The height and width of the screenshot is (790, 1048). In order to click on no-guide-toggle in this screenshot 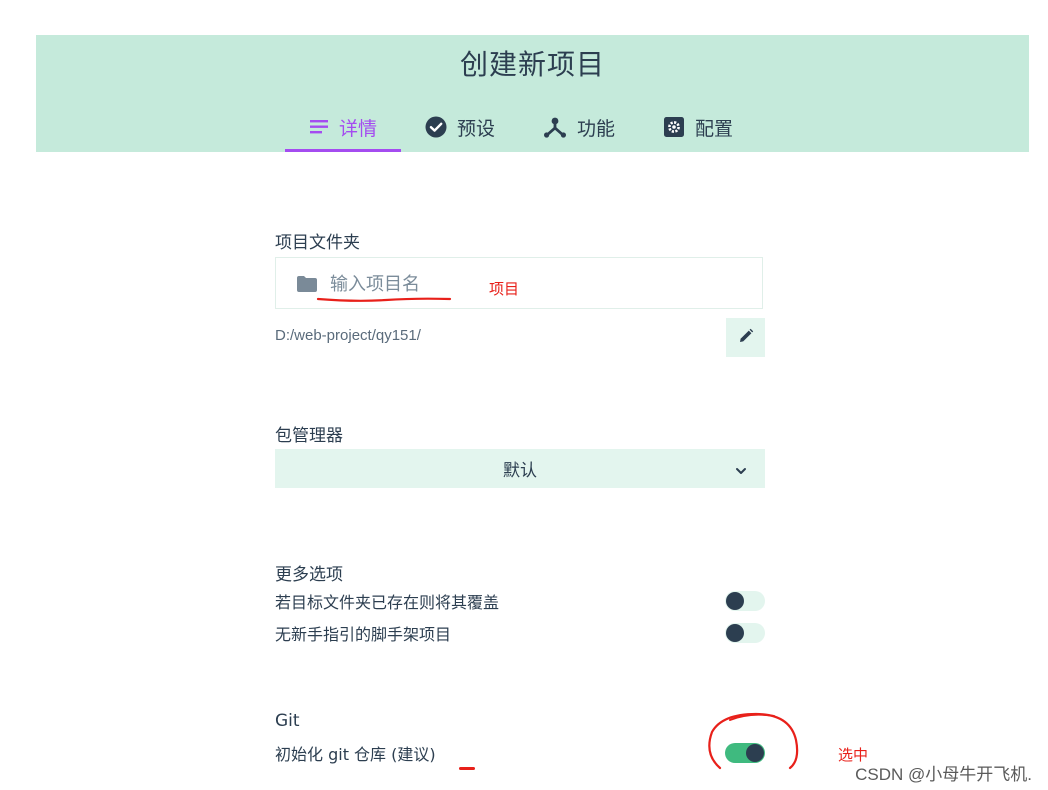, I will do `click(745, 633)`.